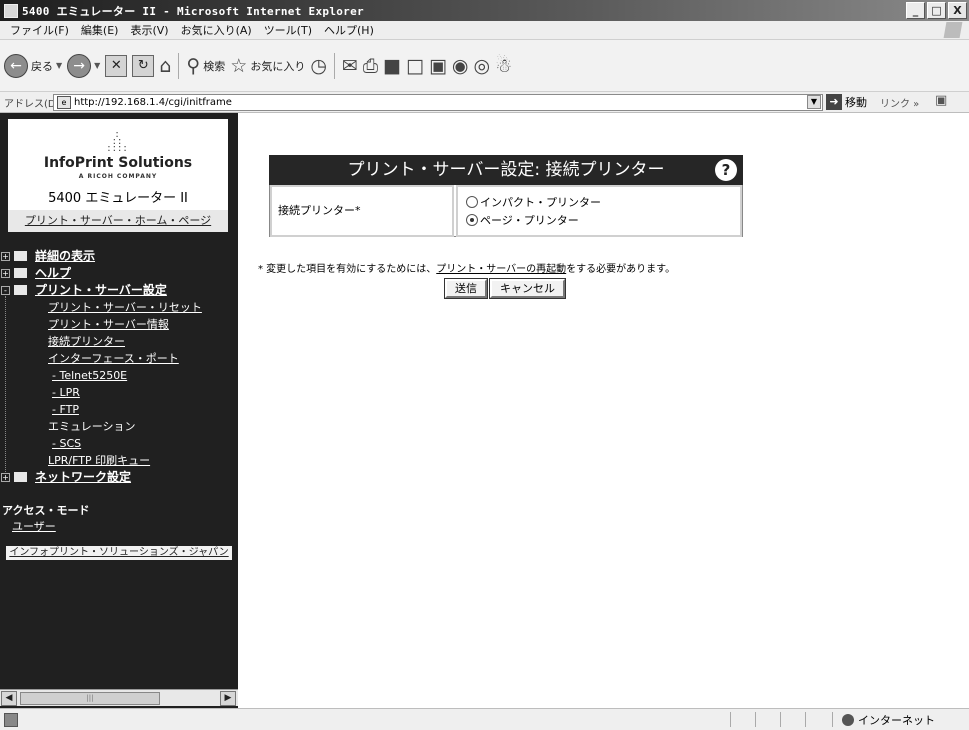 This screenshot has width=969, height=730. Describe the element at coordinates (216, 30) in the screenshot. I see `menu-favorites: お気に入り(A)` at that location.